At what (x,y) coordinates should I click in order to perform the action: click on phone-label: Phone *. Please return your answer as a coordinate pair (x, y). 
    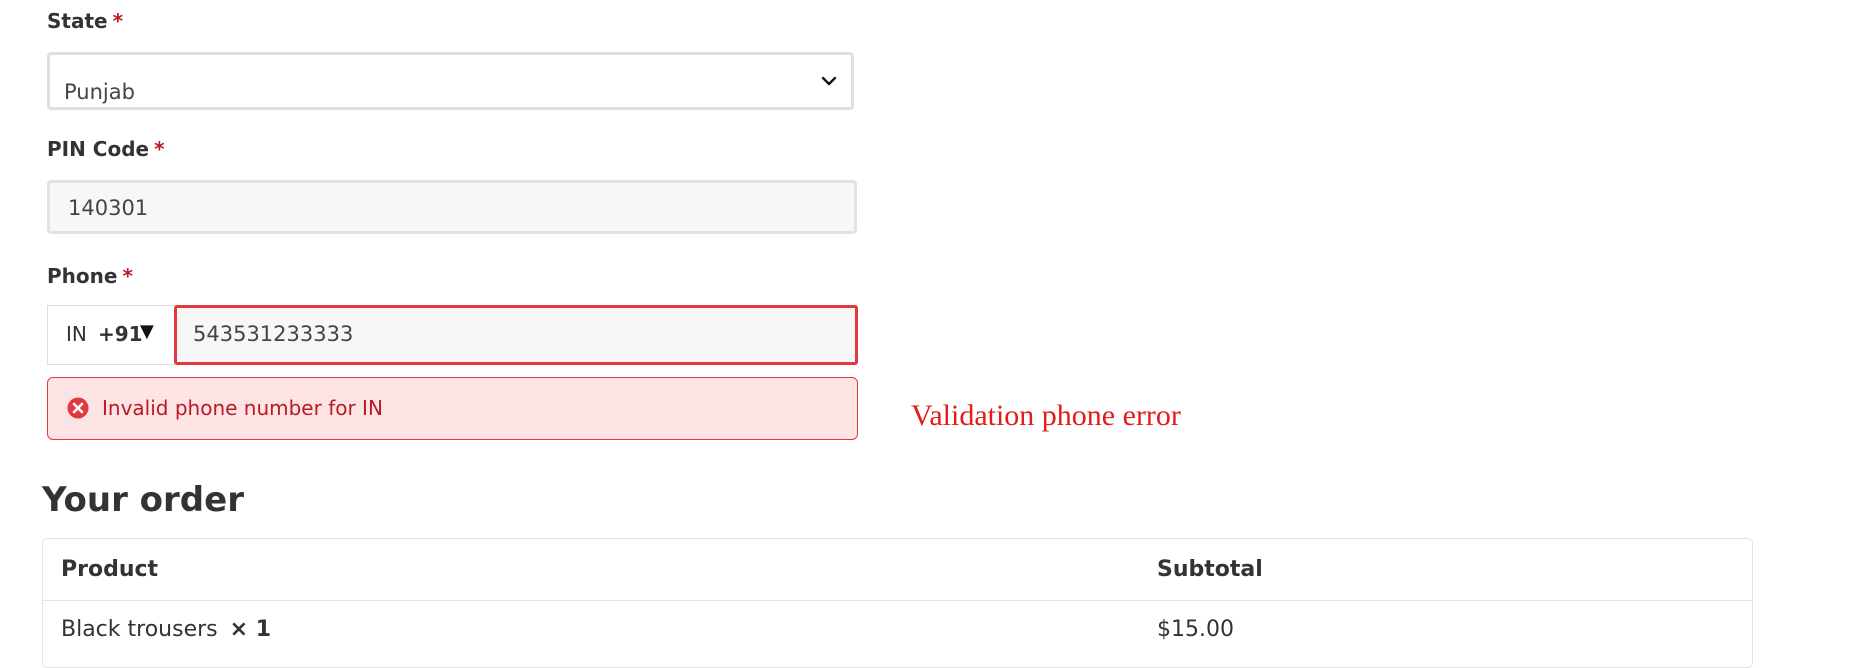
    Looking at the image, I should click on (90, 276).